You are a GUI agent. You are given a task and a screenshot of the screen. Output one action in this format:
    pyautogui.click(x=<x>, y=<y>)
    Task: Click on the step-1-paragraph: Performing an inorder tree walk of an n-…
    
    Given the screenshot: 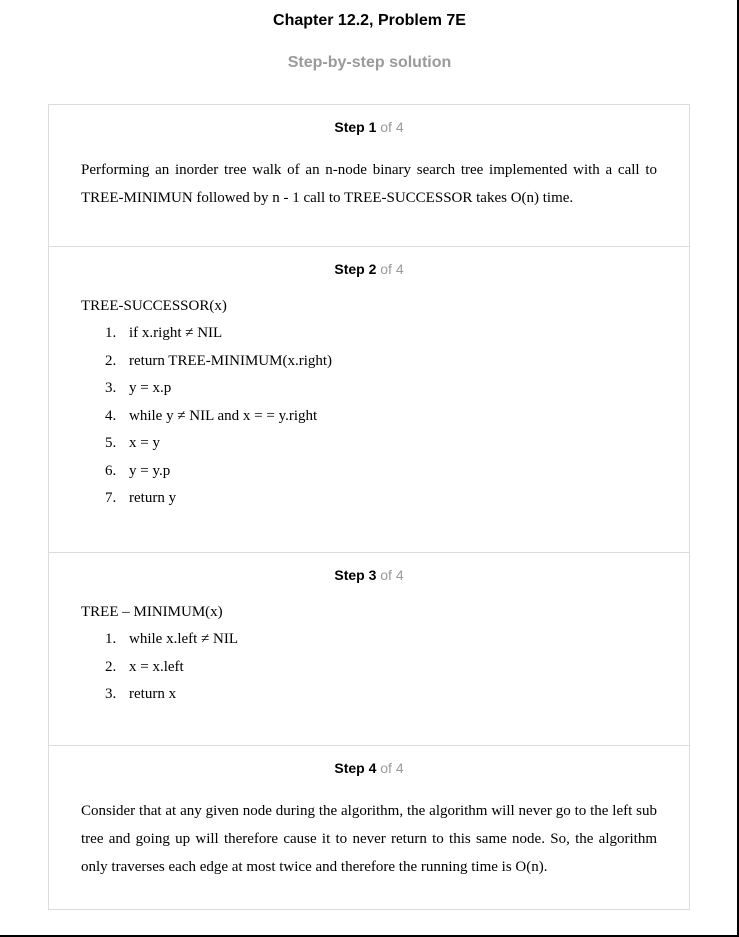 What is the action you would take?
    pyautogui.click(x=369, y=184)
    